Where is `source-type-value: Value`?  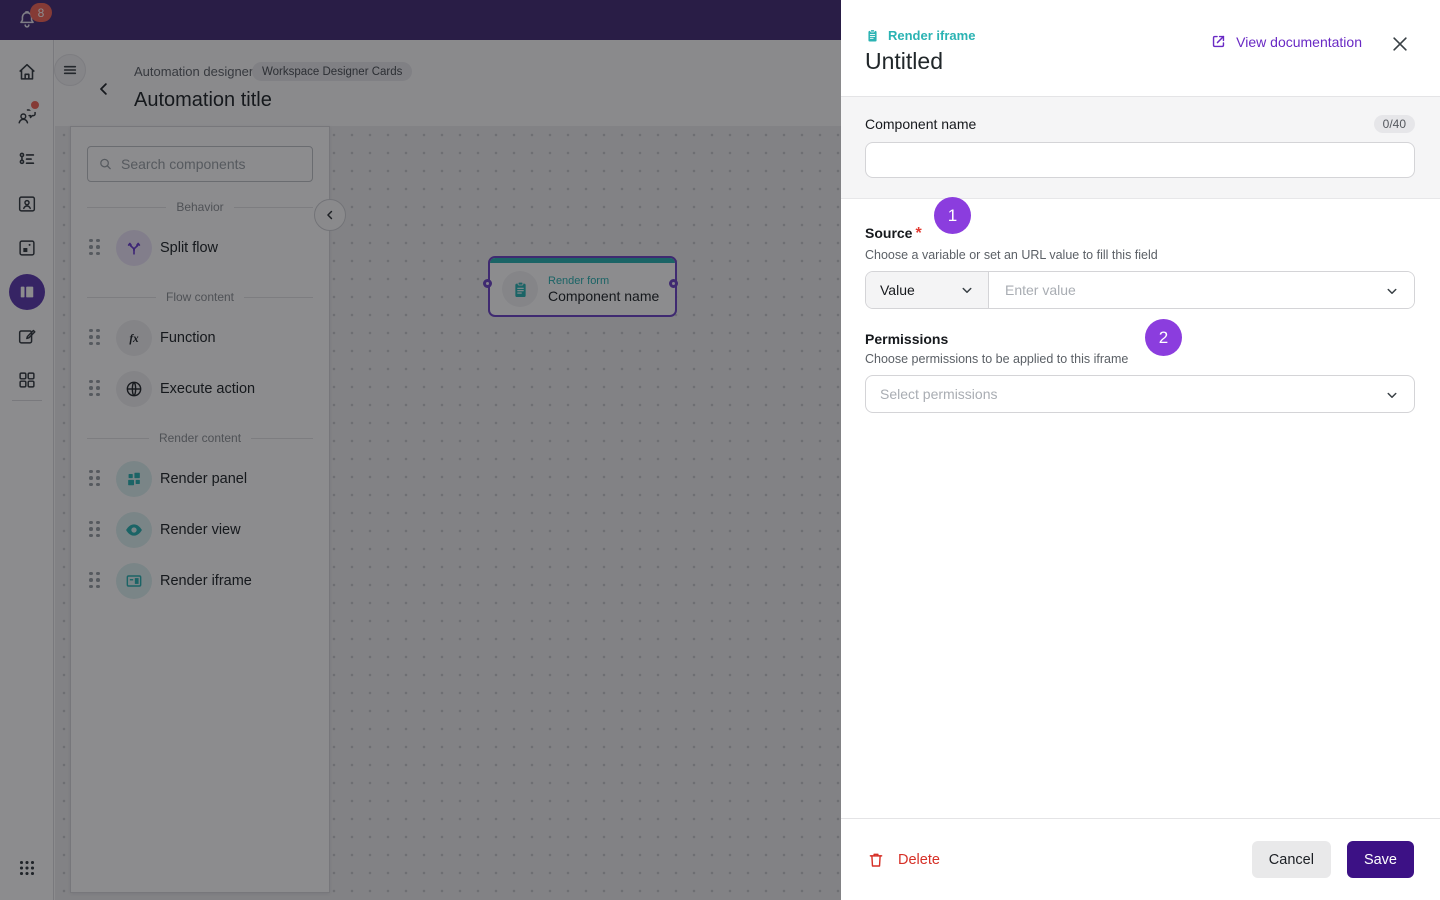
source-type-value: Value is located at coordinates (897, 290).